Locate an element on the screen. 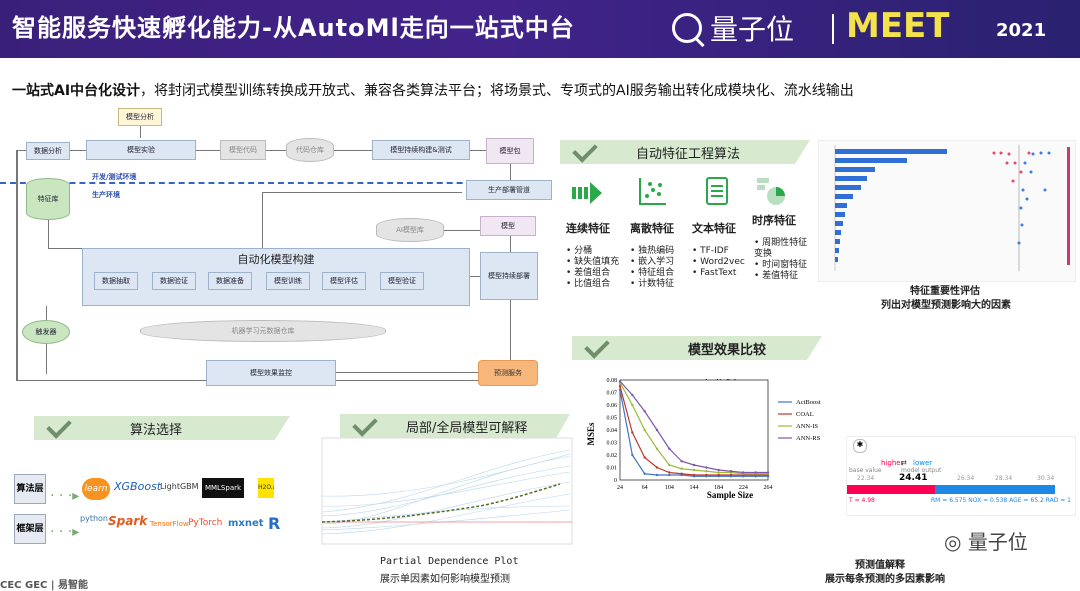  x-tick-label: 264 is located at coordinates (768, 488).